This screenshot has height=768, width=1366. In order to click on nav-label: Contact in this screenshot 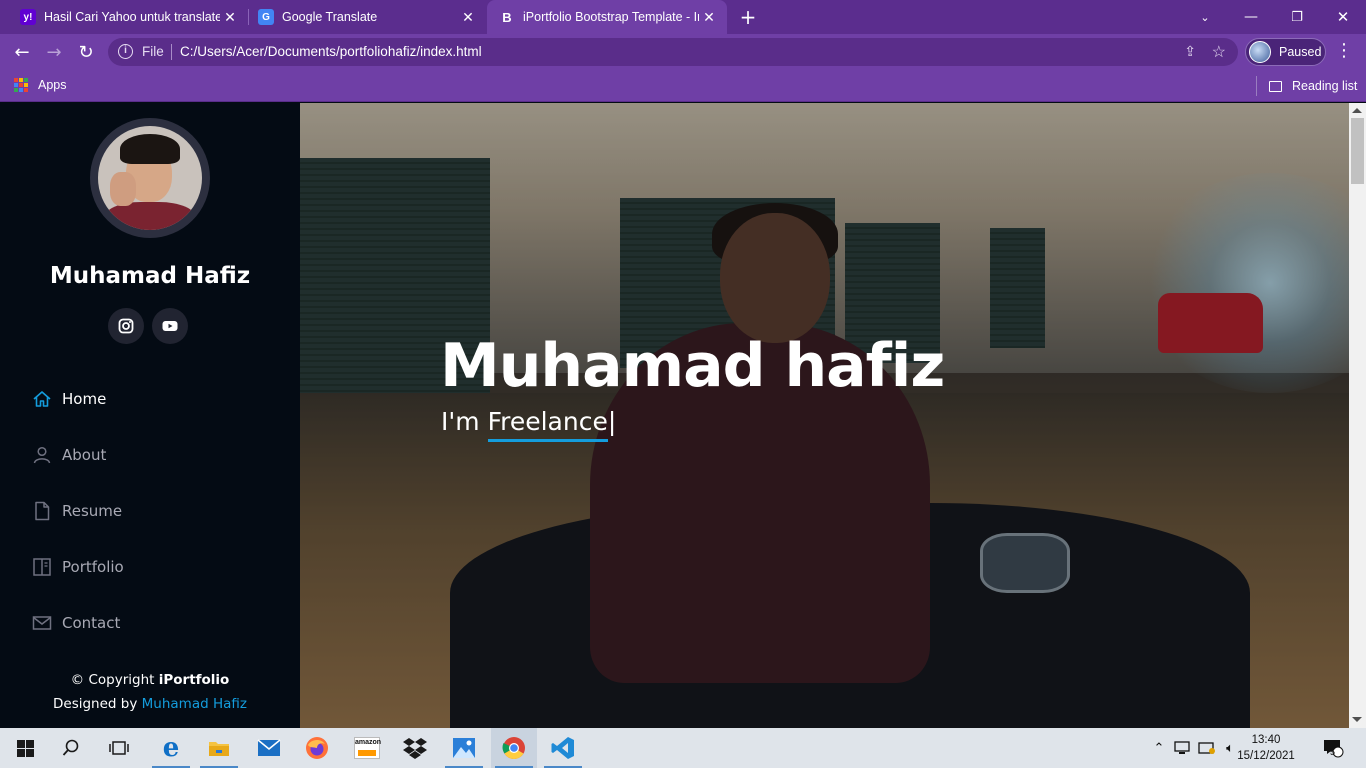, I will do `click(91, 623)`.